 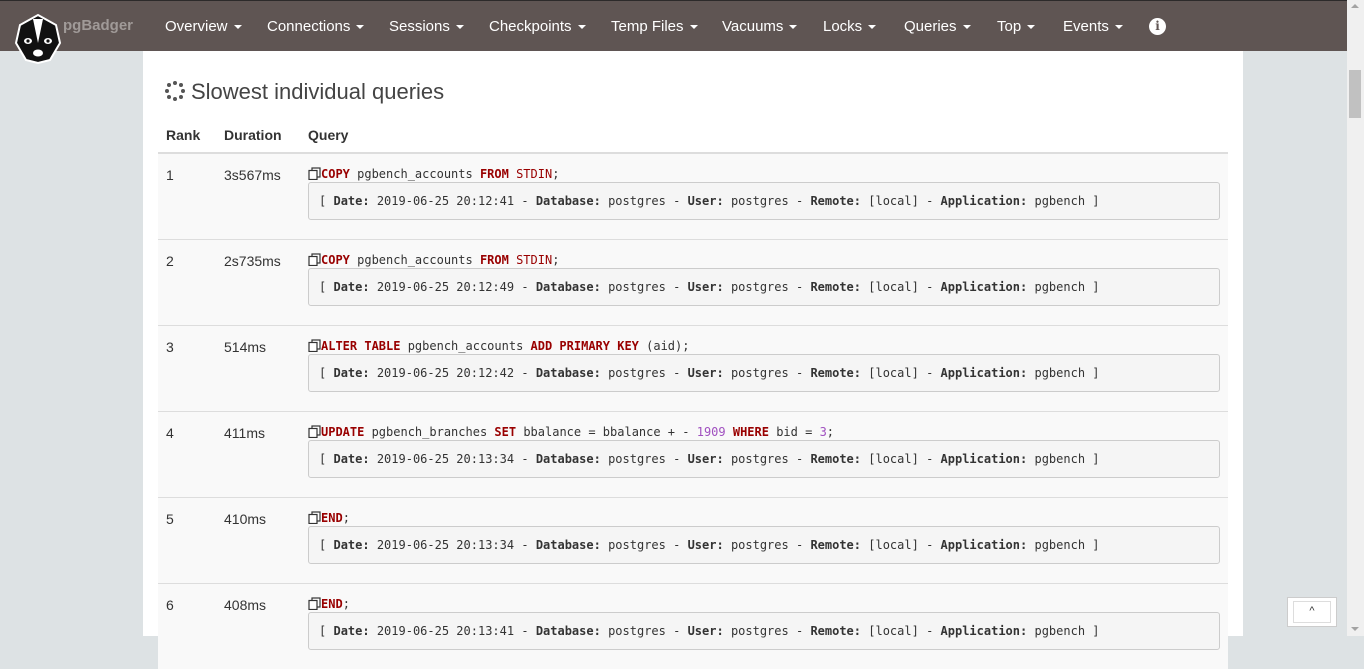 What do you see at coordinates (419, 26) in the screenshot?
I see `nav-item-label: Sessions` at bounding box center [419, 26].